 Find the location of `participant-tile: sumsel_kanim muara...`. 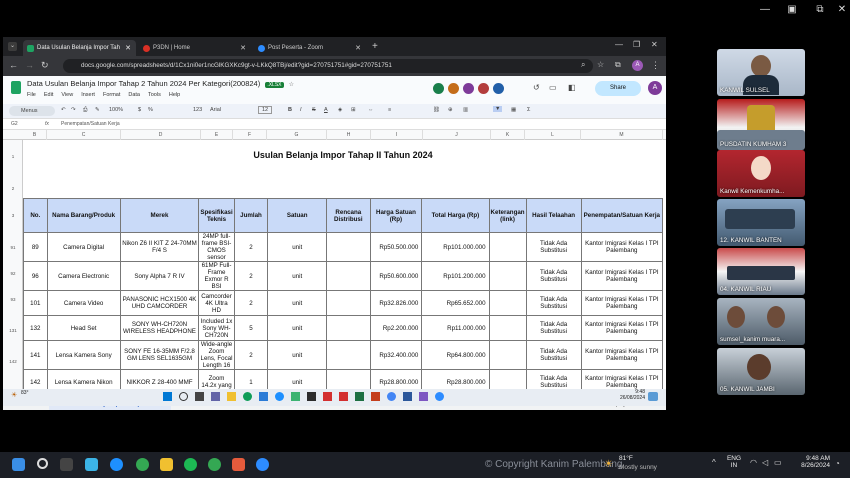

participant-tile: sumsel_kanim muara... is located at coordinates (761, 321).